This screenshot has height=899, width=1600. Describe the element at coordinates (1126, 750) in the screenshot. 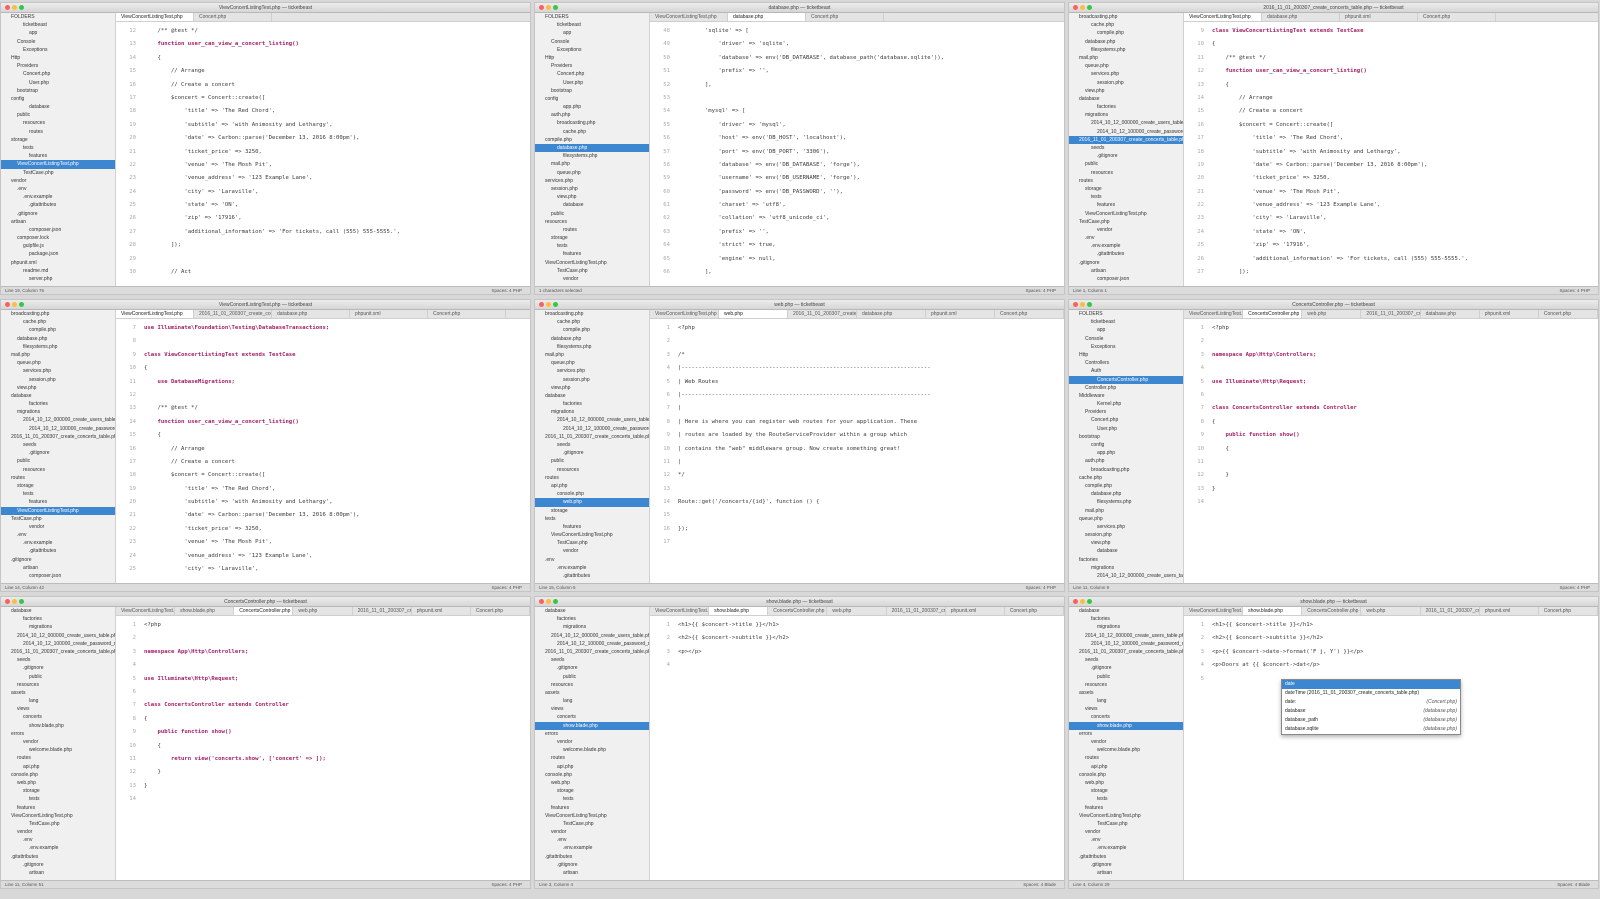

I see `sidebar-item: welcome.blade.php` at that location.